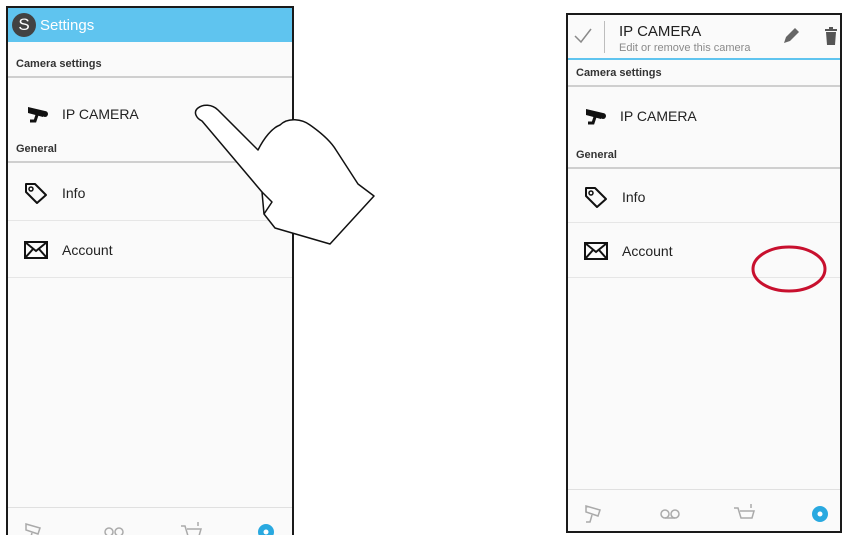 The width and height of the screenshot is (844, 535). Describe the element at coordinates (604, 37) in the screenshot. I see `header-divider` at that location.